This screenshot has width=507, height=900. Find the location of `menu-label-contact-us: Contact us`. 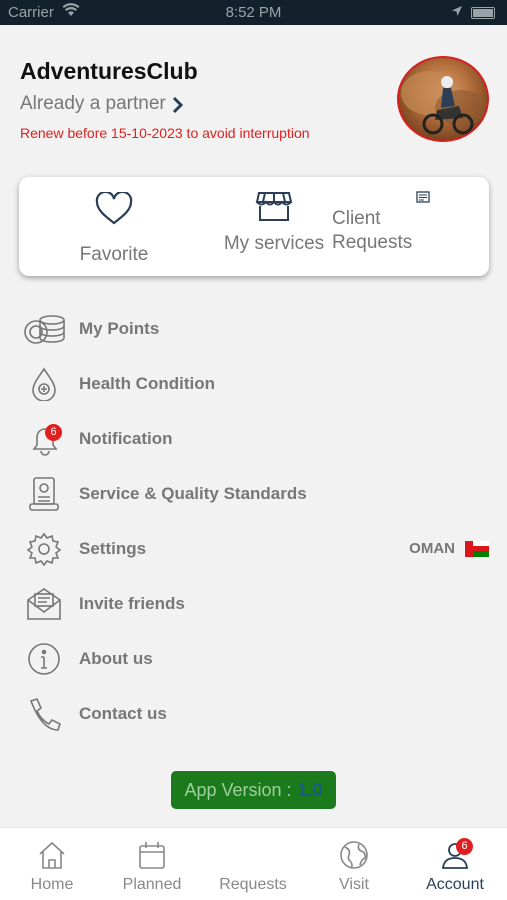

menu-label-contact-us: Contact us is located at coordinates (123, 713).